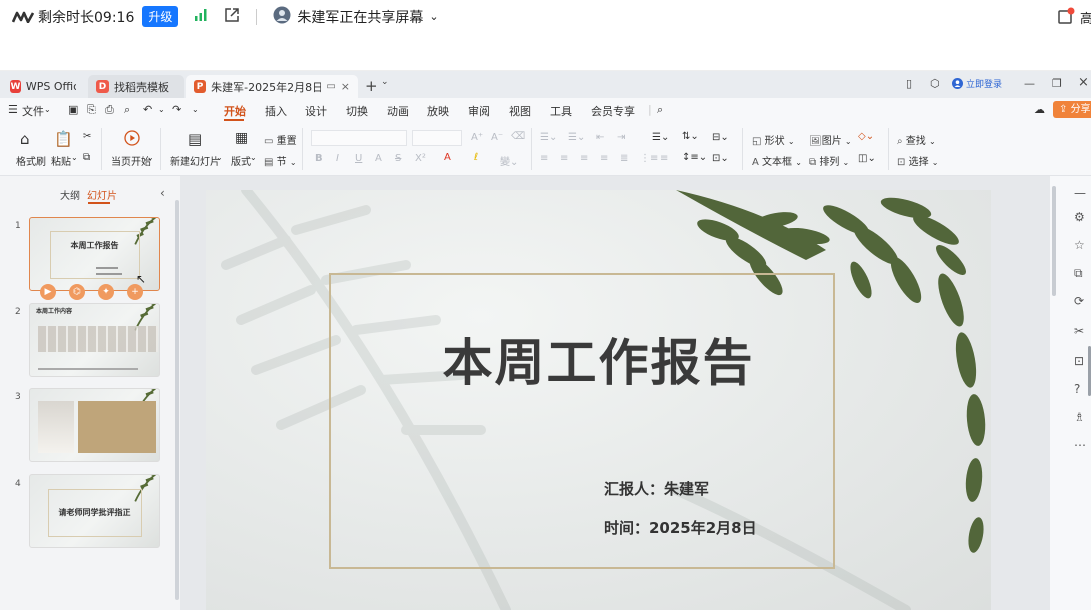 This screenshot has height=610, width=1091. What do you see at coordinates (497, 137) in the screenshot?
I see `decrease-font-icon: A⁻` at bounding box center [497, 137].